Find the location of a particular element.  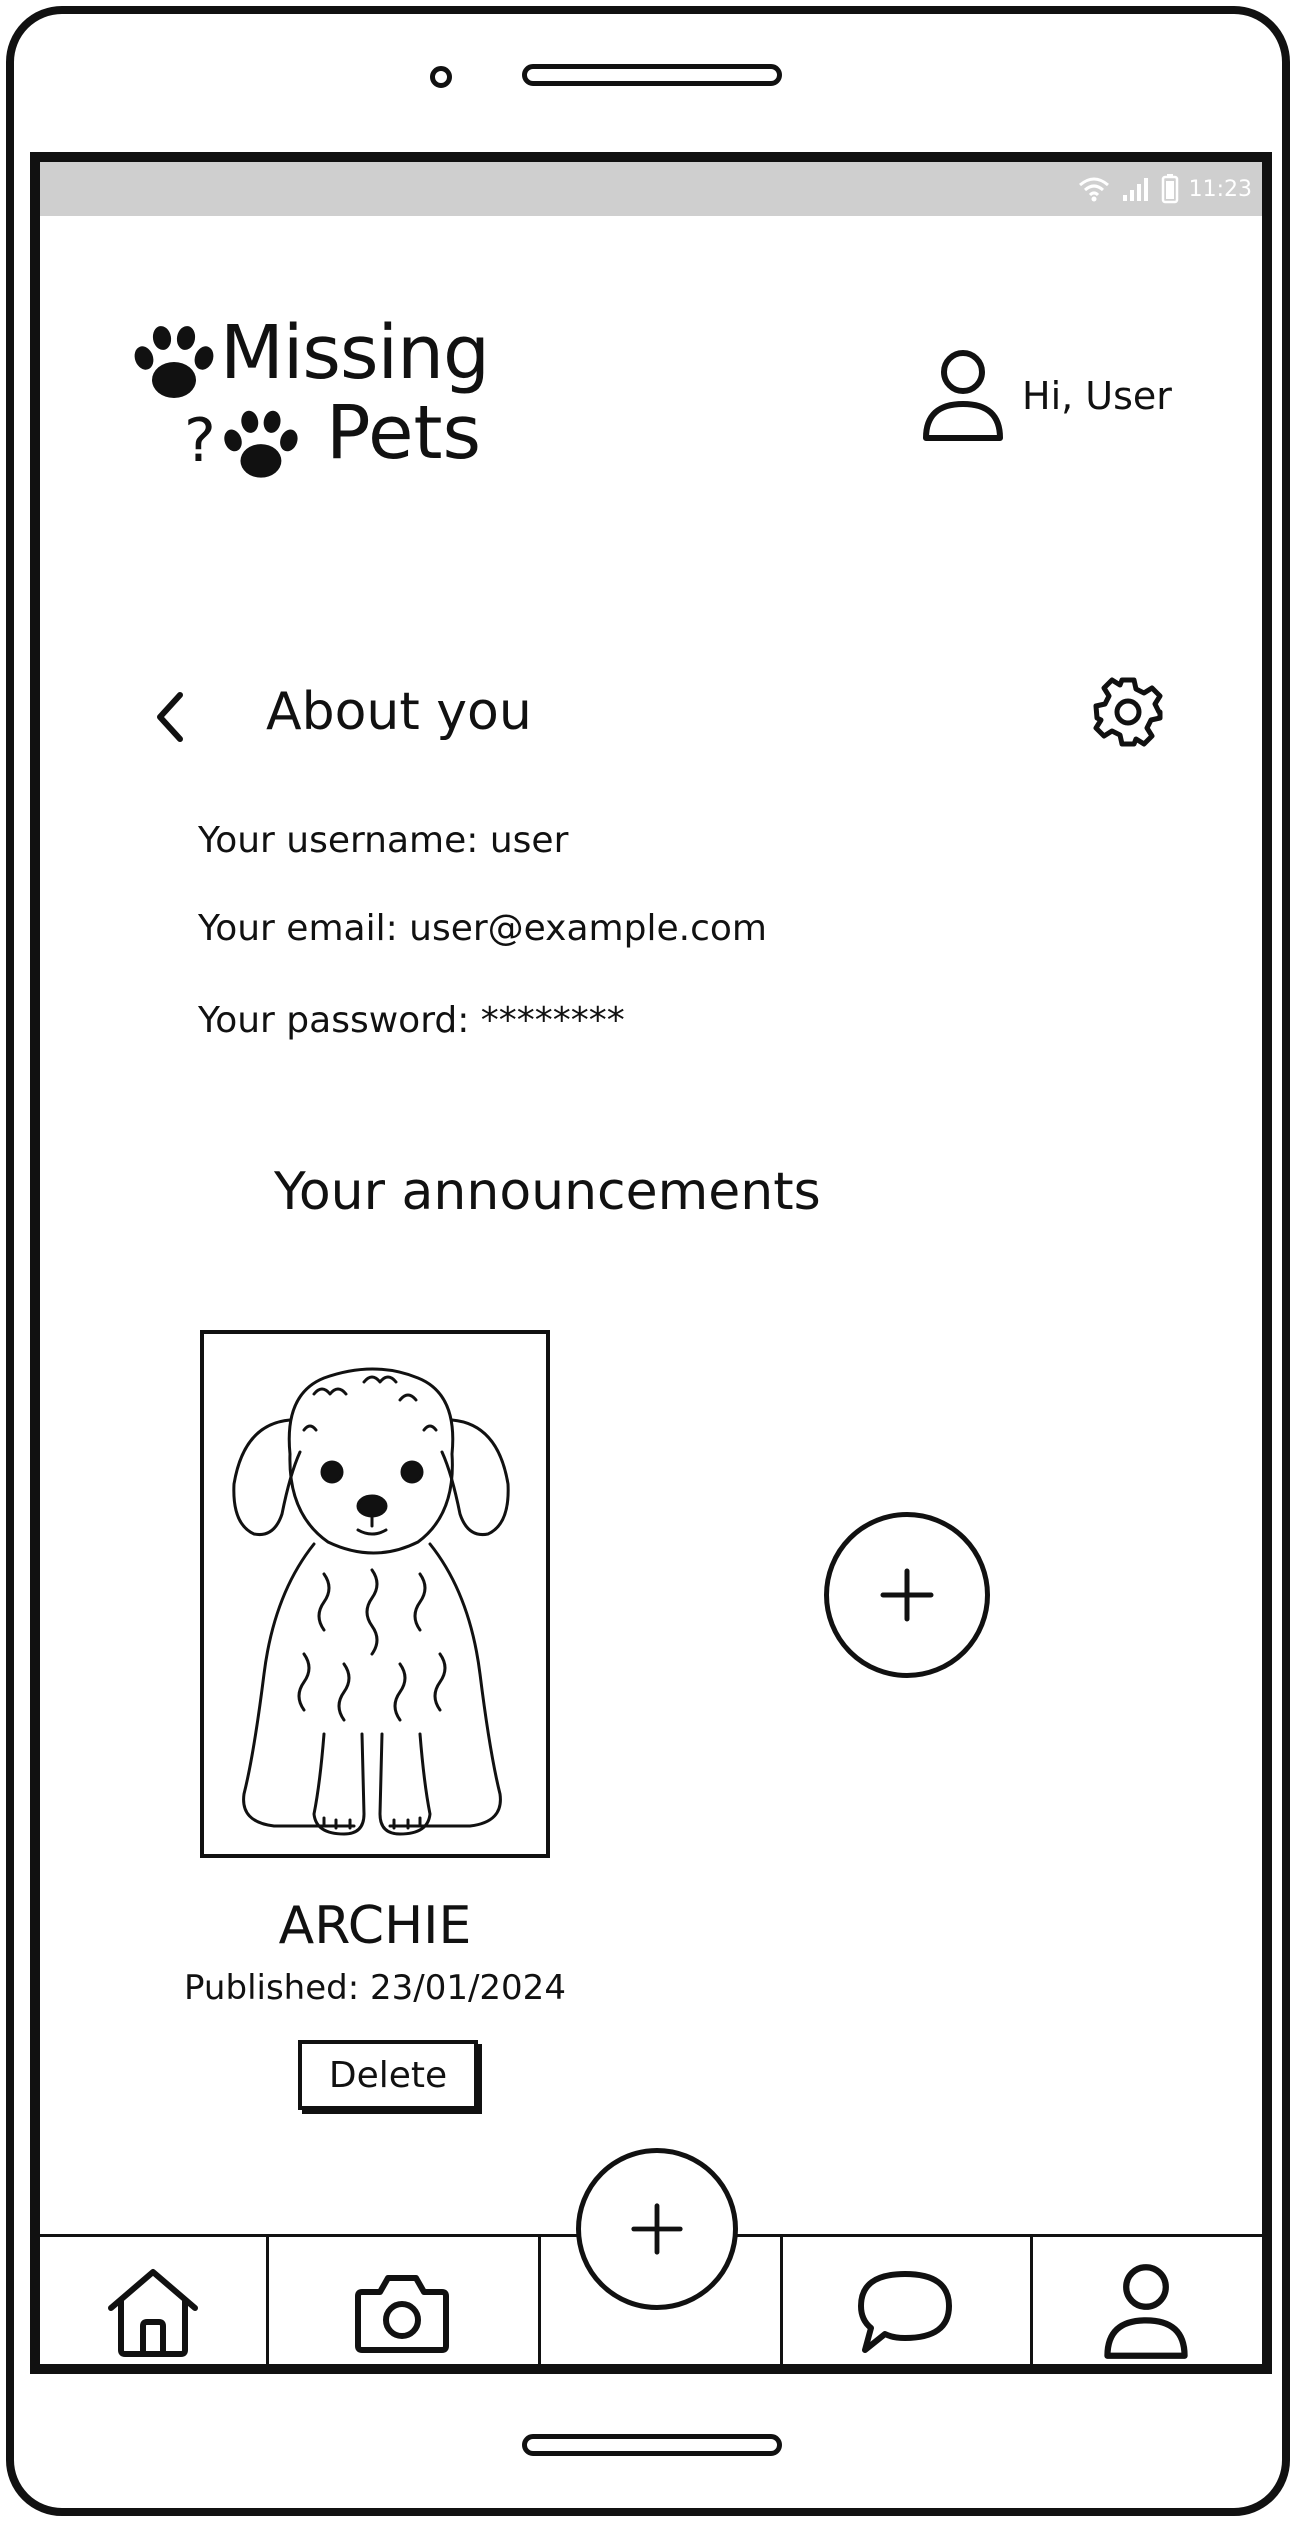

nav-profile is located at coordinates (1146, 2305).